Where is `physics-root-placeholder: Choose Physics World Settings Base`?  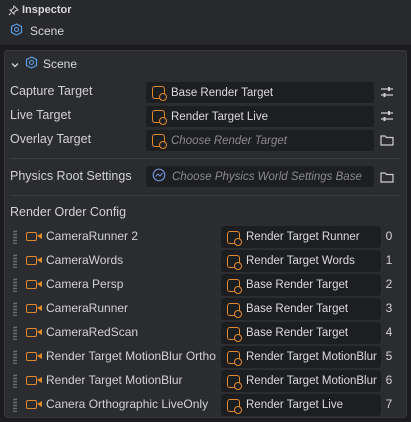
physics-root-placeholder: Choose Physics World Settings Base is located at coordinates (267, 176).